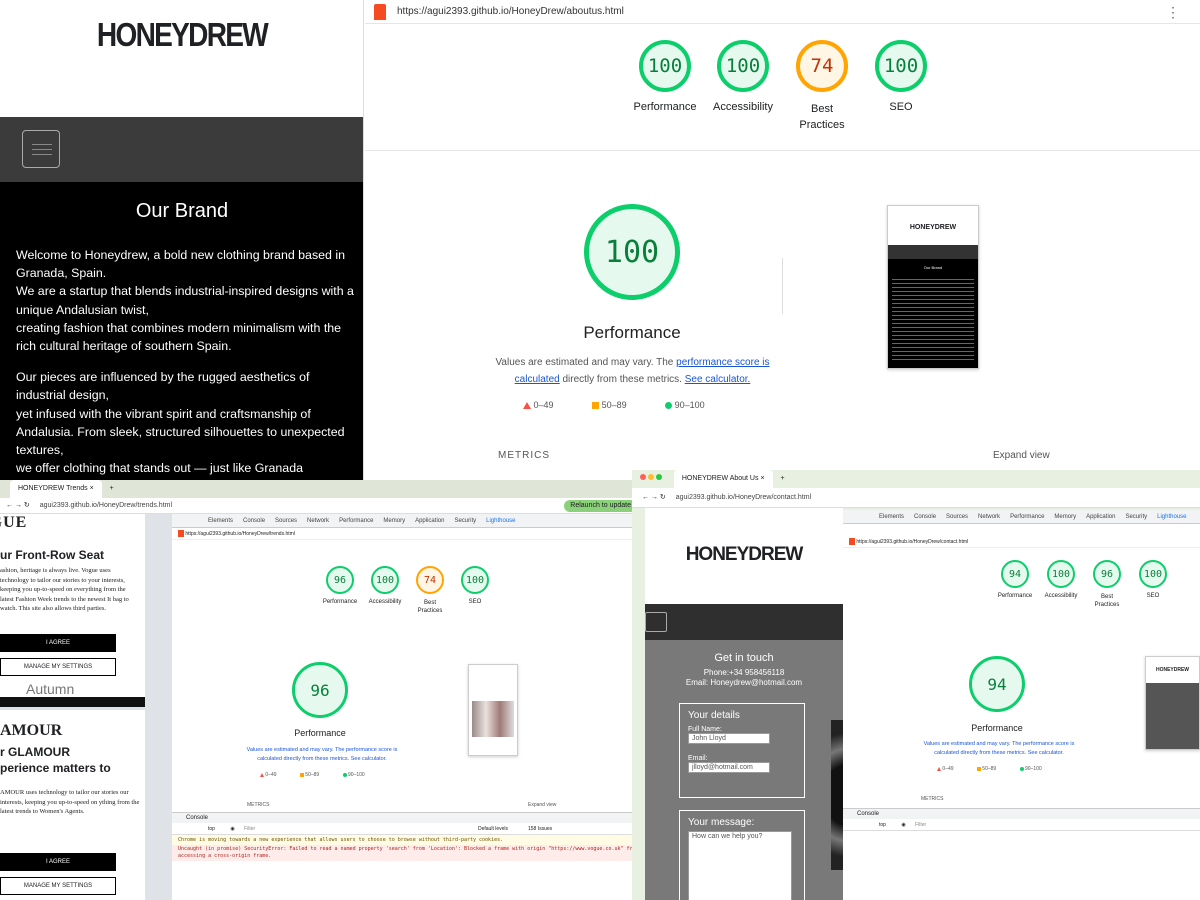 This screenshot has width=1200, height=900. What do you see at coordinates (729, 738) in the screenshot?
I see `full-name-input: John Lloyd` at bounding box center [729, 738].